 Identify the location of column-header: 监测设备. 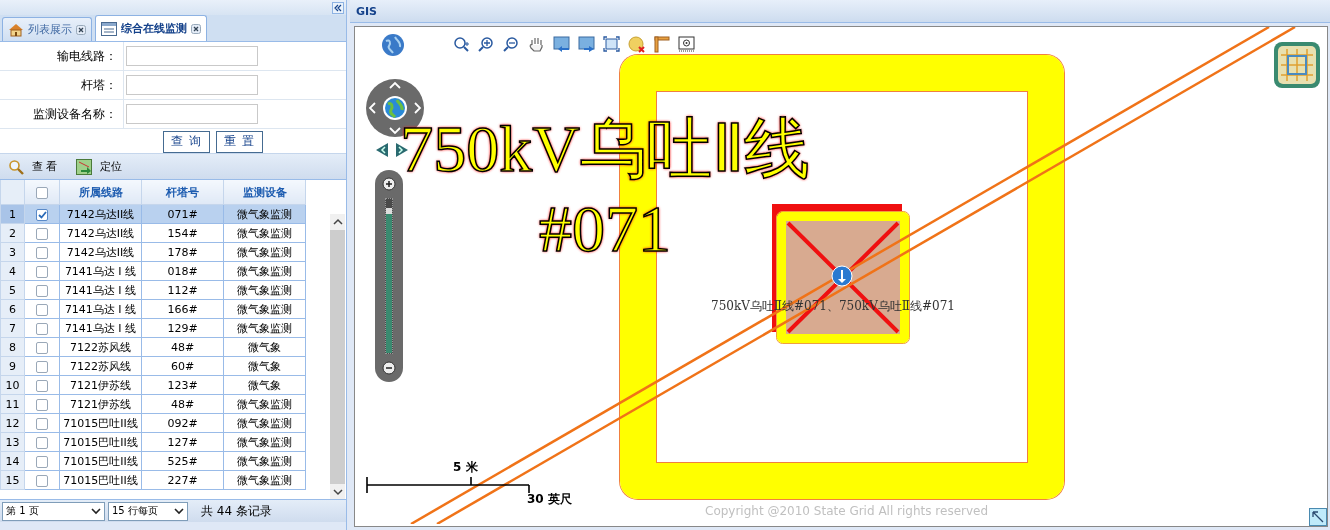
(264, 192).